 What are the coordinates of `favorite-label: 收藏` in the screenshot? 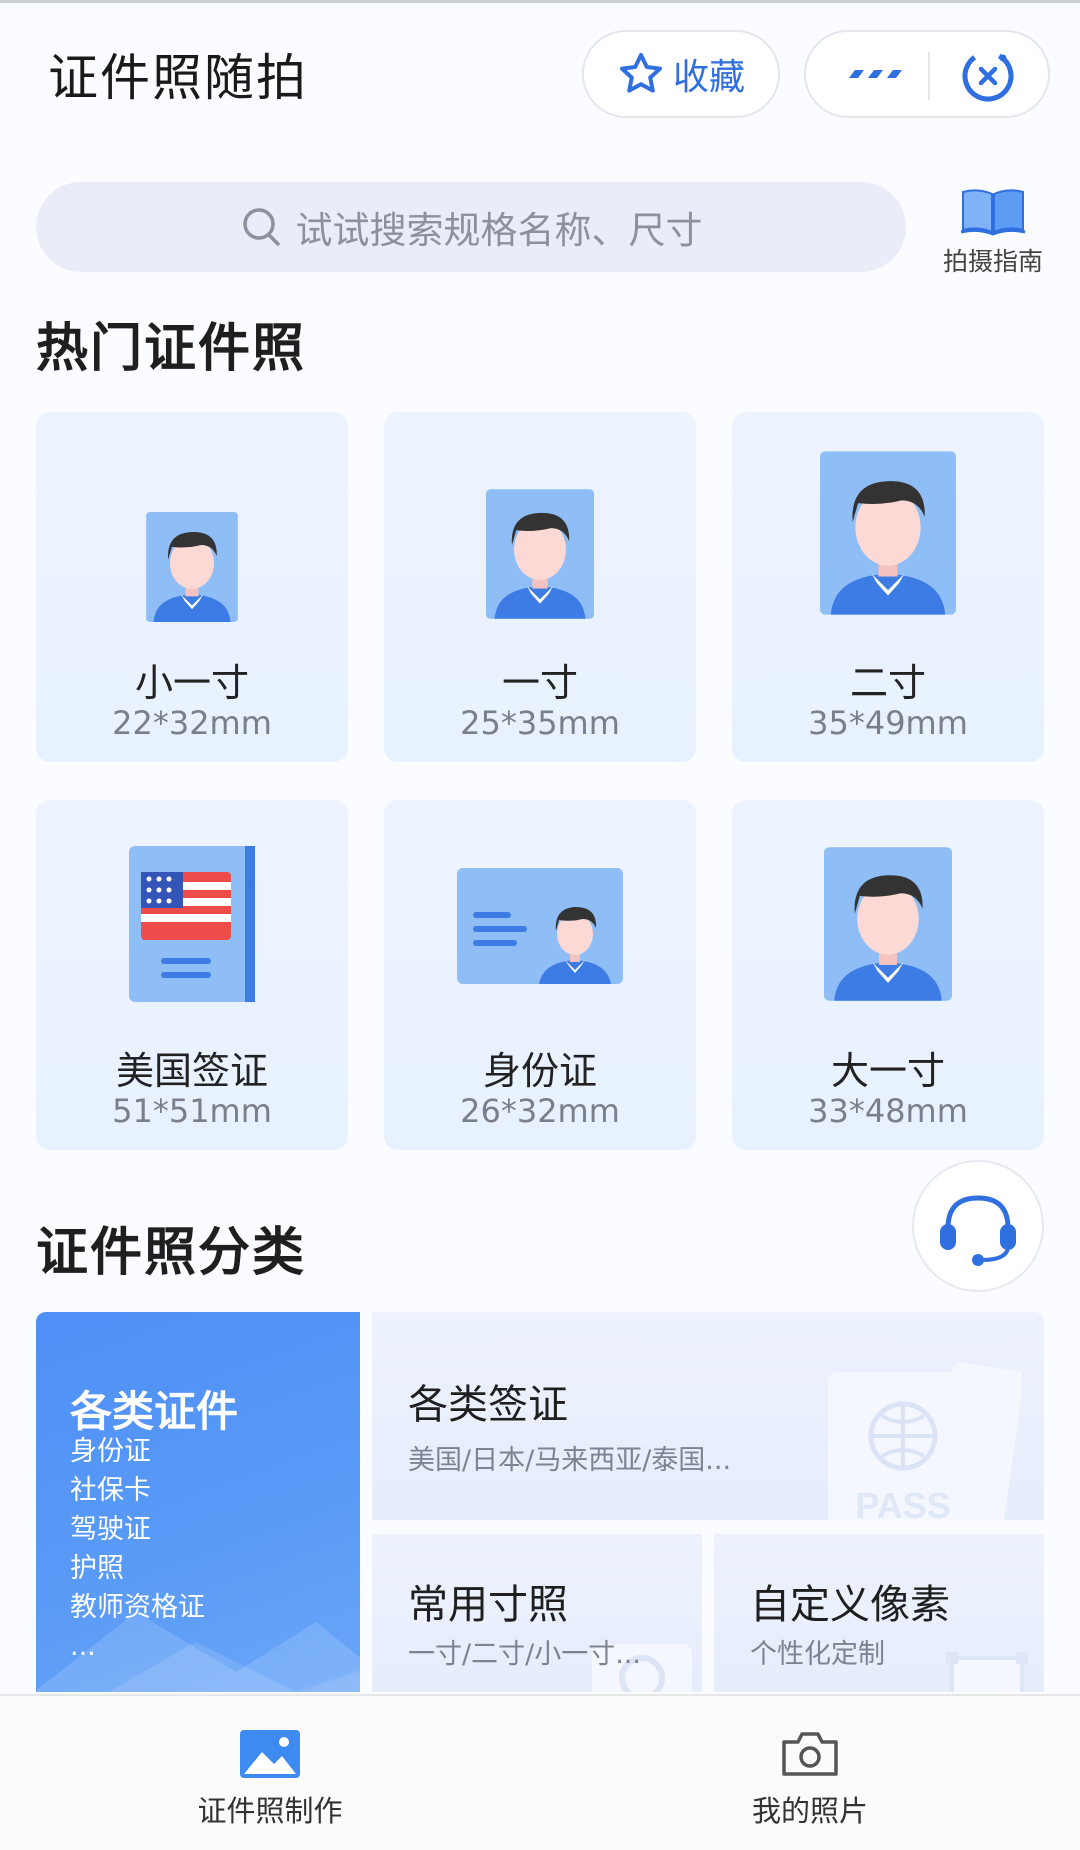 It's located at (708, 77).